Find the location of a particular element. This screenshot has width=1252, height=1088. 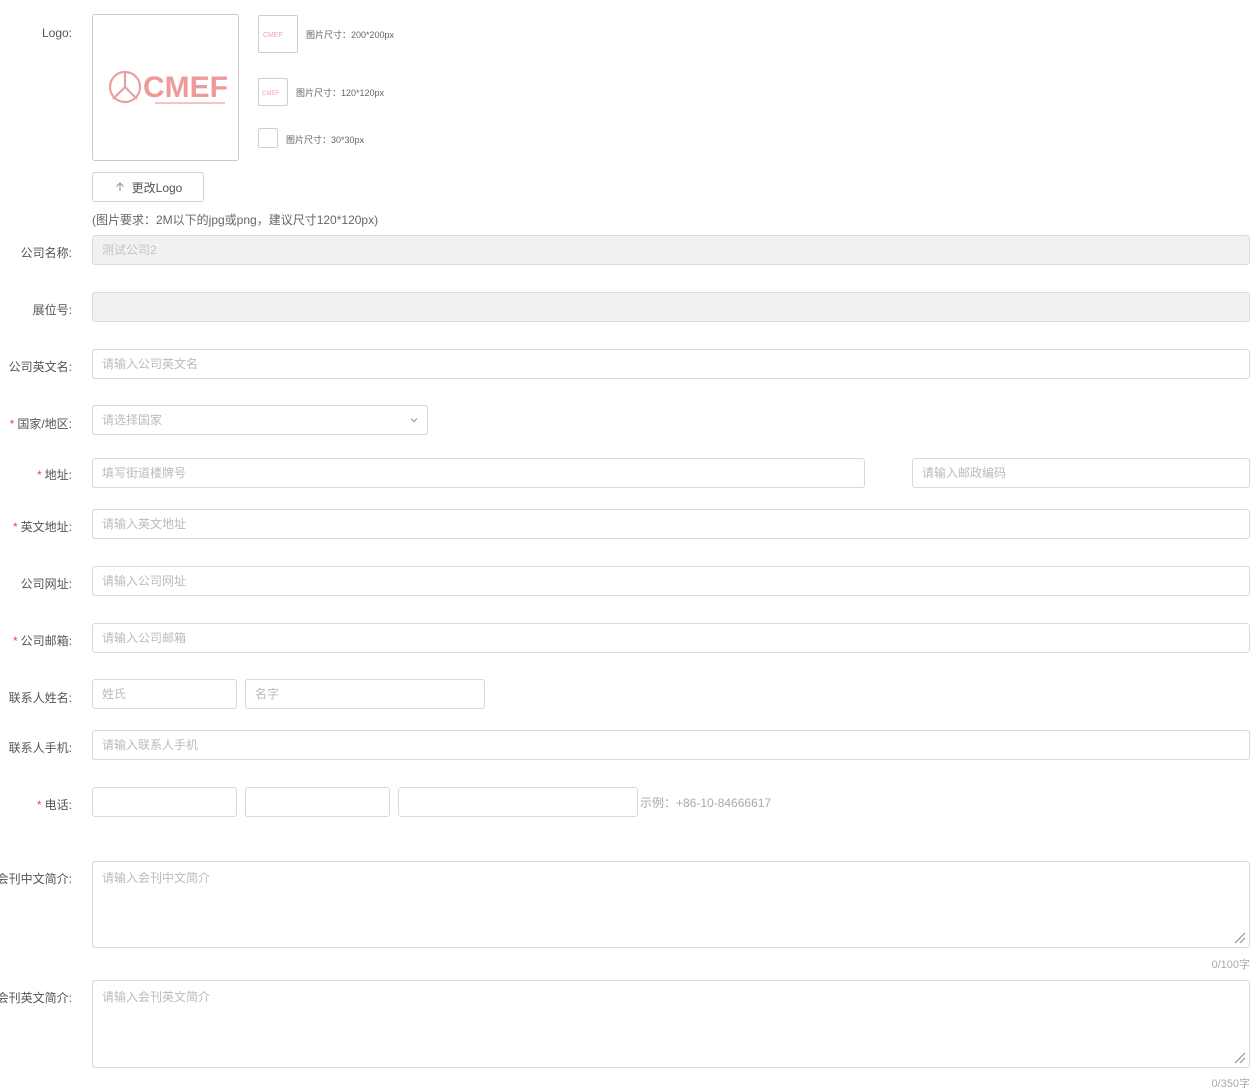

en-intro-counter: 0/350字 is located at coordinates (1230, 1083).